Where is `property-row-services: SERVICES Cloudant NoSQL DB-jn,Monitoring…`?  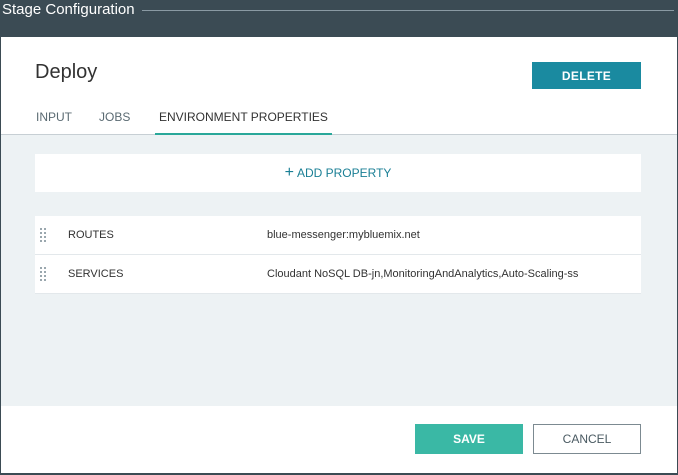 property-row-services: SERVICES Cloudant NoSQL DB-jn,Monitoring… is located at coordinates (338, 274).